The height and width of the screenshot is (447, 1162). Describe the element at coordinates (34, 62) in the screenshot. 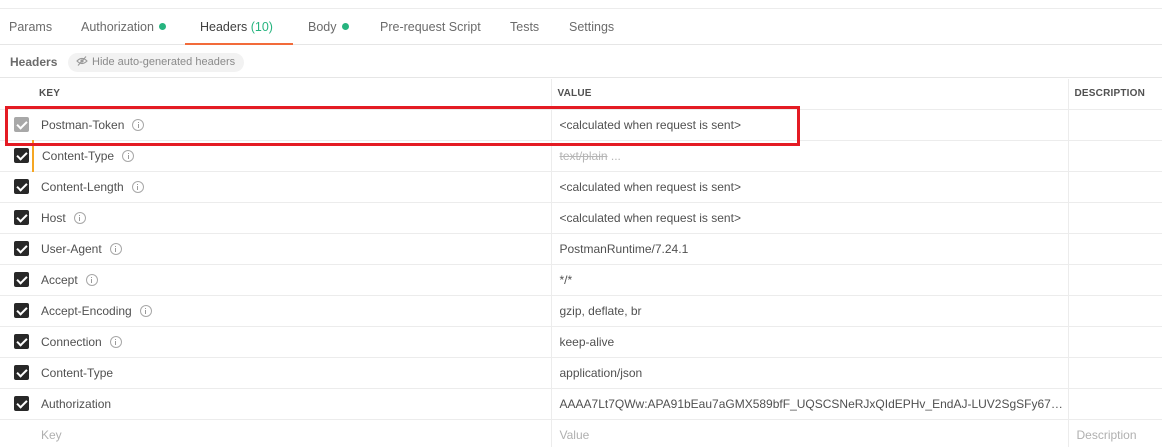

I see `headers-section-title: Headers` at that location.